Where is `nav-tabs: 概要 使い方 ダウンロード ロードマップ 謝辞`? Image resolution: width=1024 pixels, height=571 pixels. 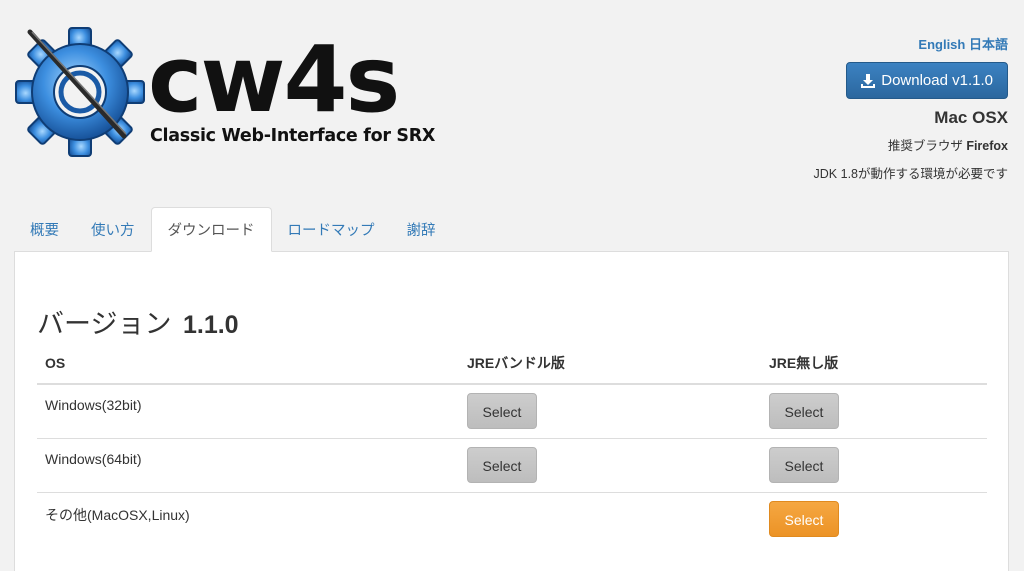
nav-tabs: 概要 使い方 ダウンロード ロードマップ 謝辞 is located at coordinates (233, 229).